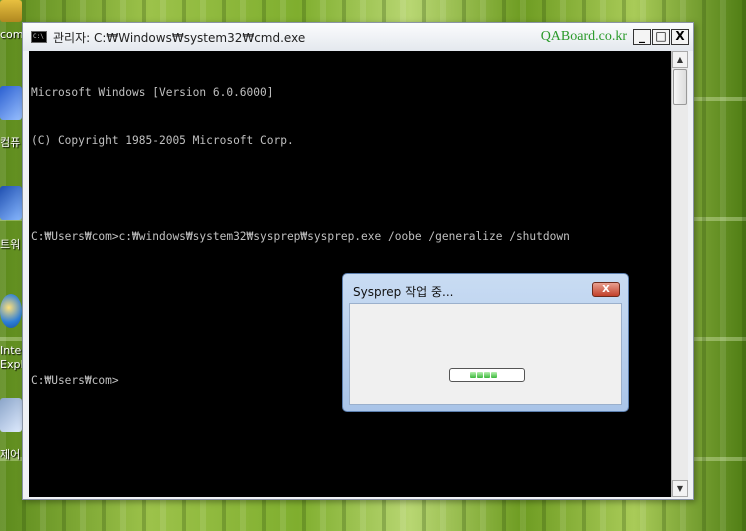 This screenshot has width=746, height=531. What do you see at coordinates (680, 59) in the screenshot?
I see `scroll-up-arrow-icon: ▲` at bounding box center [680, 59].